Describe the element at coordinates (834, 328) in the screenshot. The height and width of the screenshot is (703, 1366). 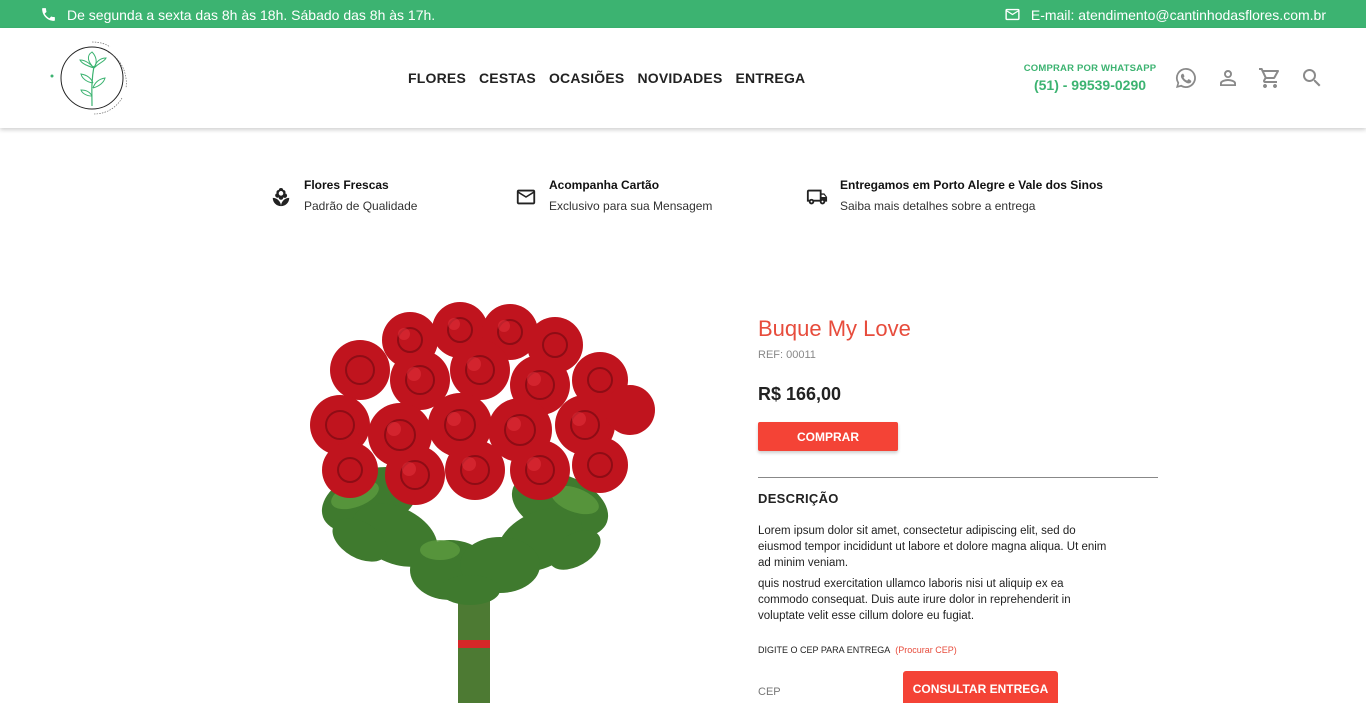
I see `product-title: Buque My Love` at that location.